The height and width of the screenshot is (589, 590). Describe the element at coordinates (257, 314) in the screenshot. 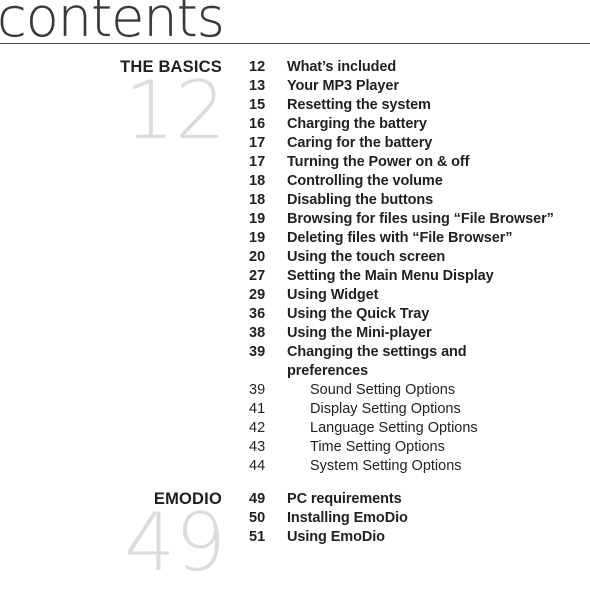

I see `toc-entry-page-number: 36` at that location.